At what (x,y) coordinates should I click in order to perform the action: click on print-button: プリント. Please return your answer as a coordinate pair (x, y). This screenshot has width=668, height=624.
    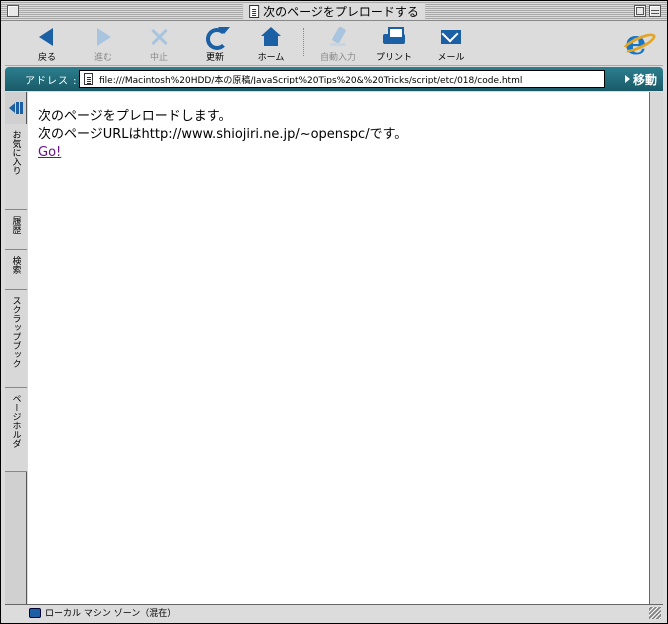
    Looking at the image, I should click on (394, 44).